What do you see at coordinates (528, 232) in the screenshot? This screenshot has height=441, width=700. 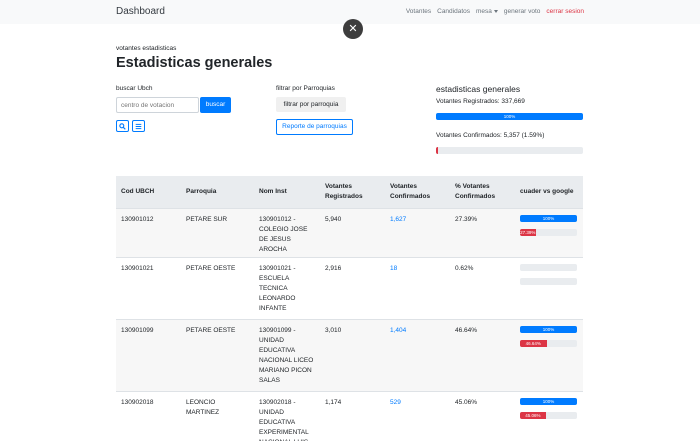 I see `mini-progress-fill: 27.39%` at bounding box center [528, 232].